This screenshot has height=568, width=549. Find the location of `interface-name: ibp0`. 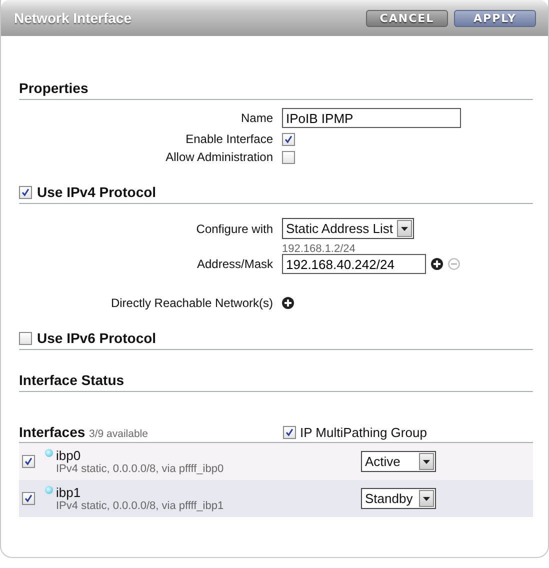

interface-name: ibp0 is located at coordinates (68, 455).